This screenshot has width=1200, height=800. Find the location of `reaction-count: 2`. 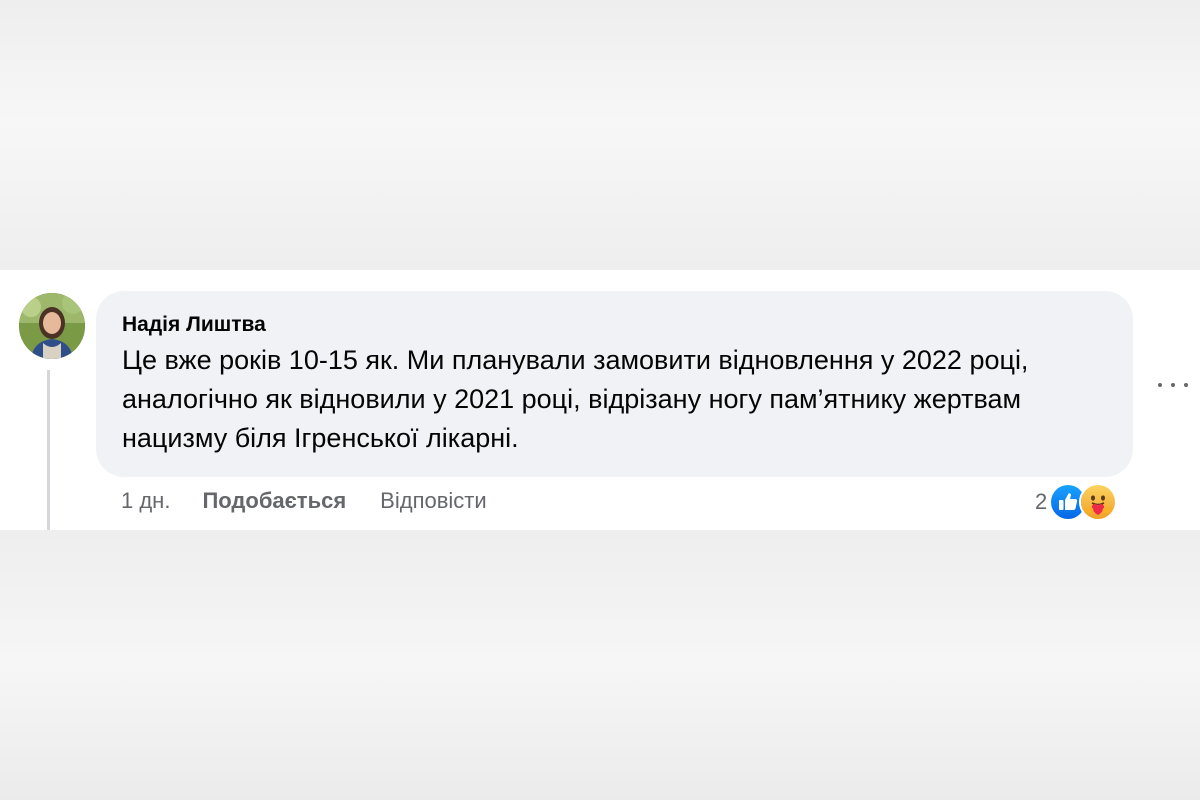

reaction-count: 2 is located at coordinates (1041, 501).